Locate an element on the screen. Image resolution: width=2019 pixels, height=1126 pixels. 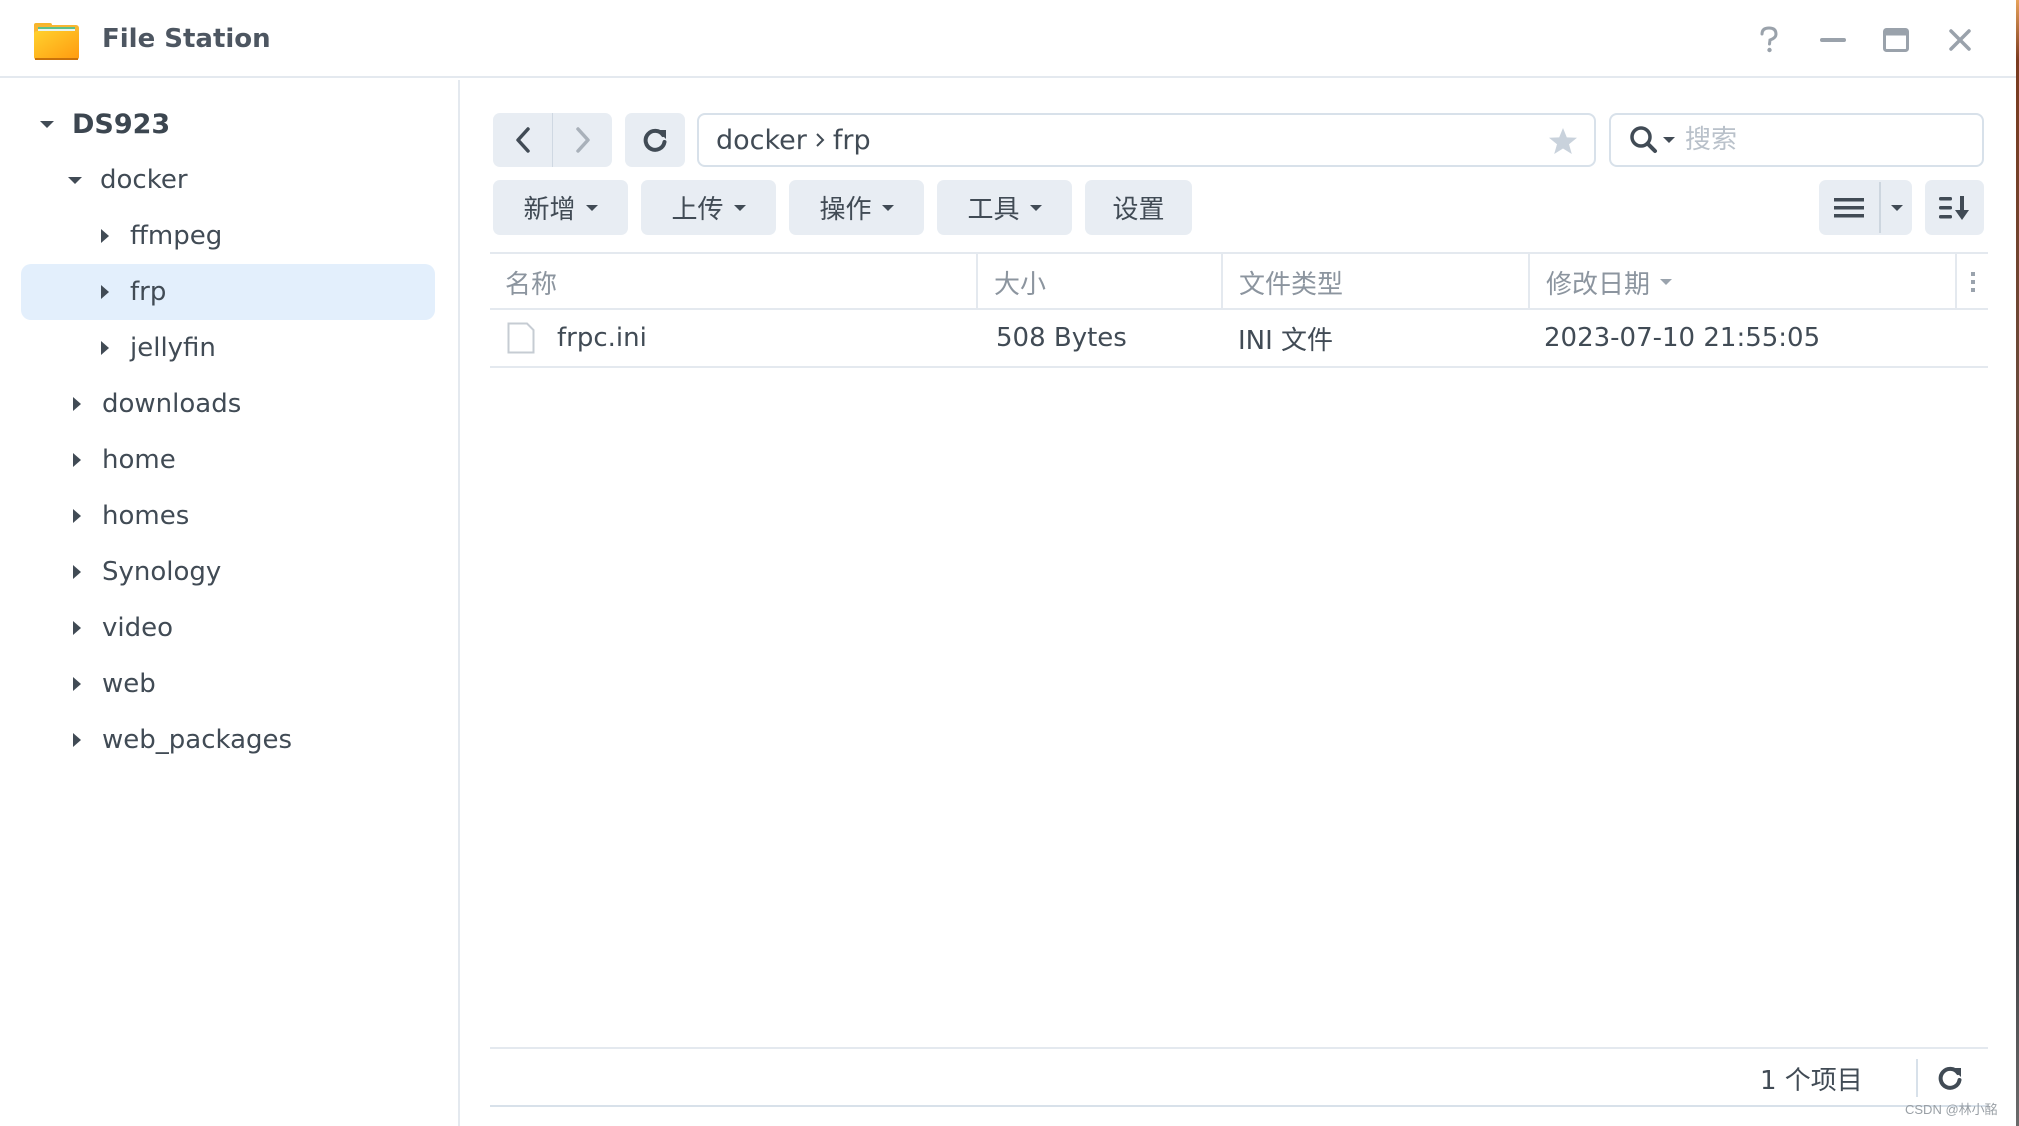
close-button is located at coordinates (1960, 40).